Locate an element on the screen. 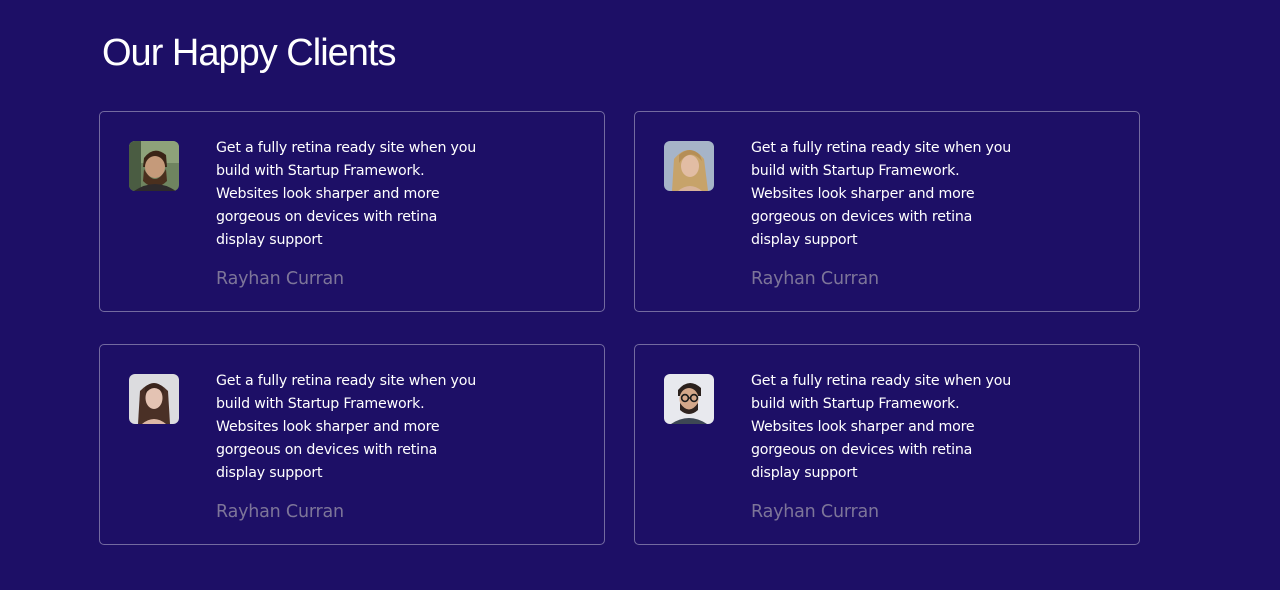 The height and width of the screenshot is (590, 1280). man-with-glasses-photo is located at coordinates (689, 399).